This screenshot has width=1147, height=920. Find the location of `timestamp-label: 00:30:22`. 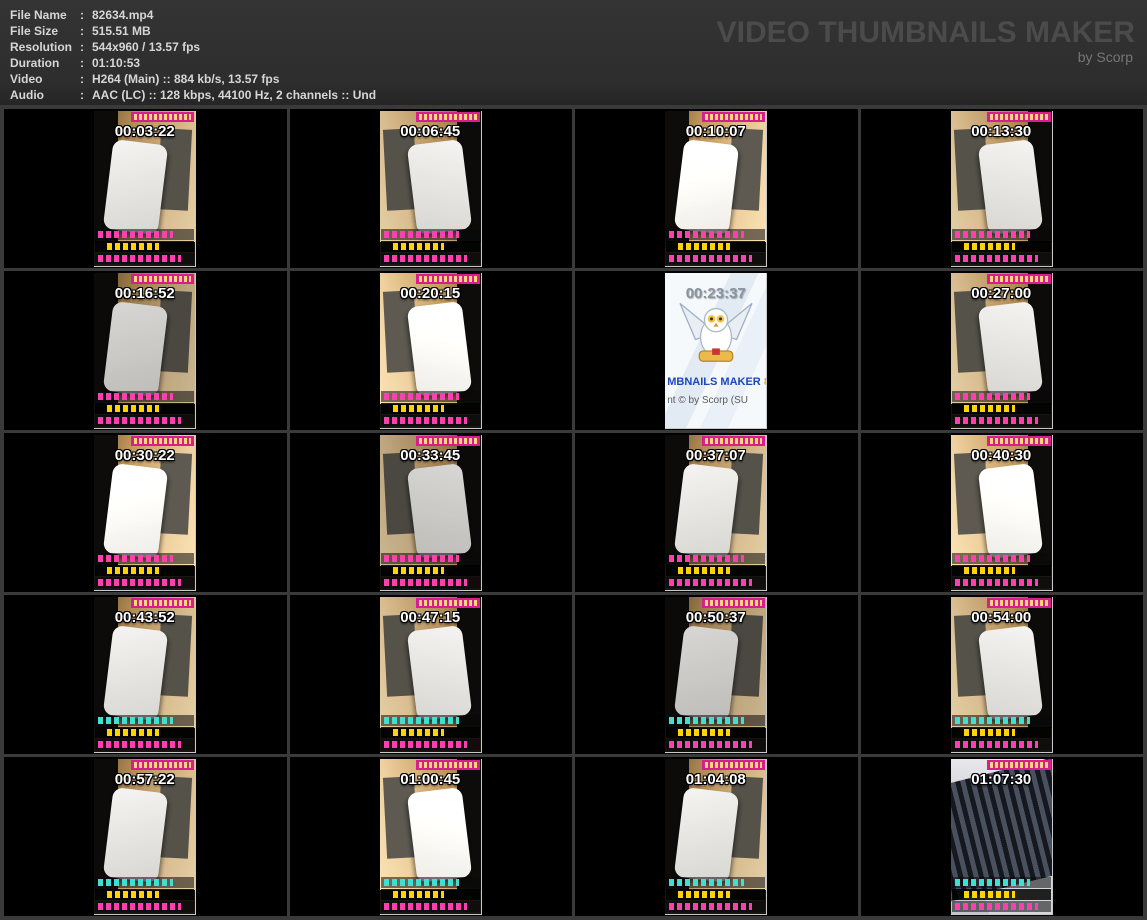

timestamp-label: 00:30:22 is located at coordinates (144, 455).